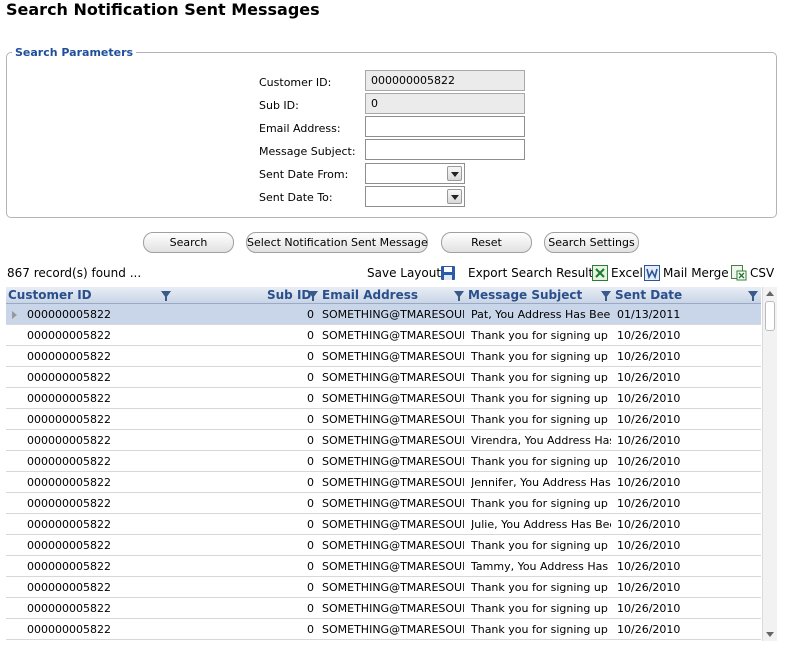 Image resolution: width=785 pixels, height=648 pixels. Describe the element at coordinates (652, 273) in the screenshot. I see `word-icon` at that location.